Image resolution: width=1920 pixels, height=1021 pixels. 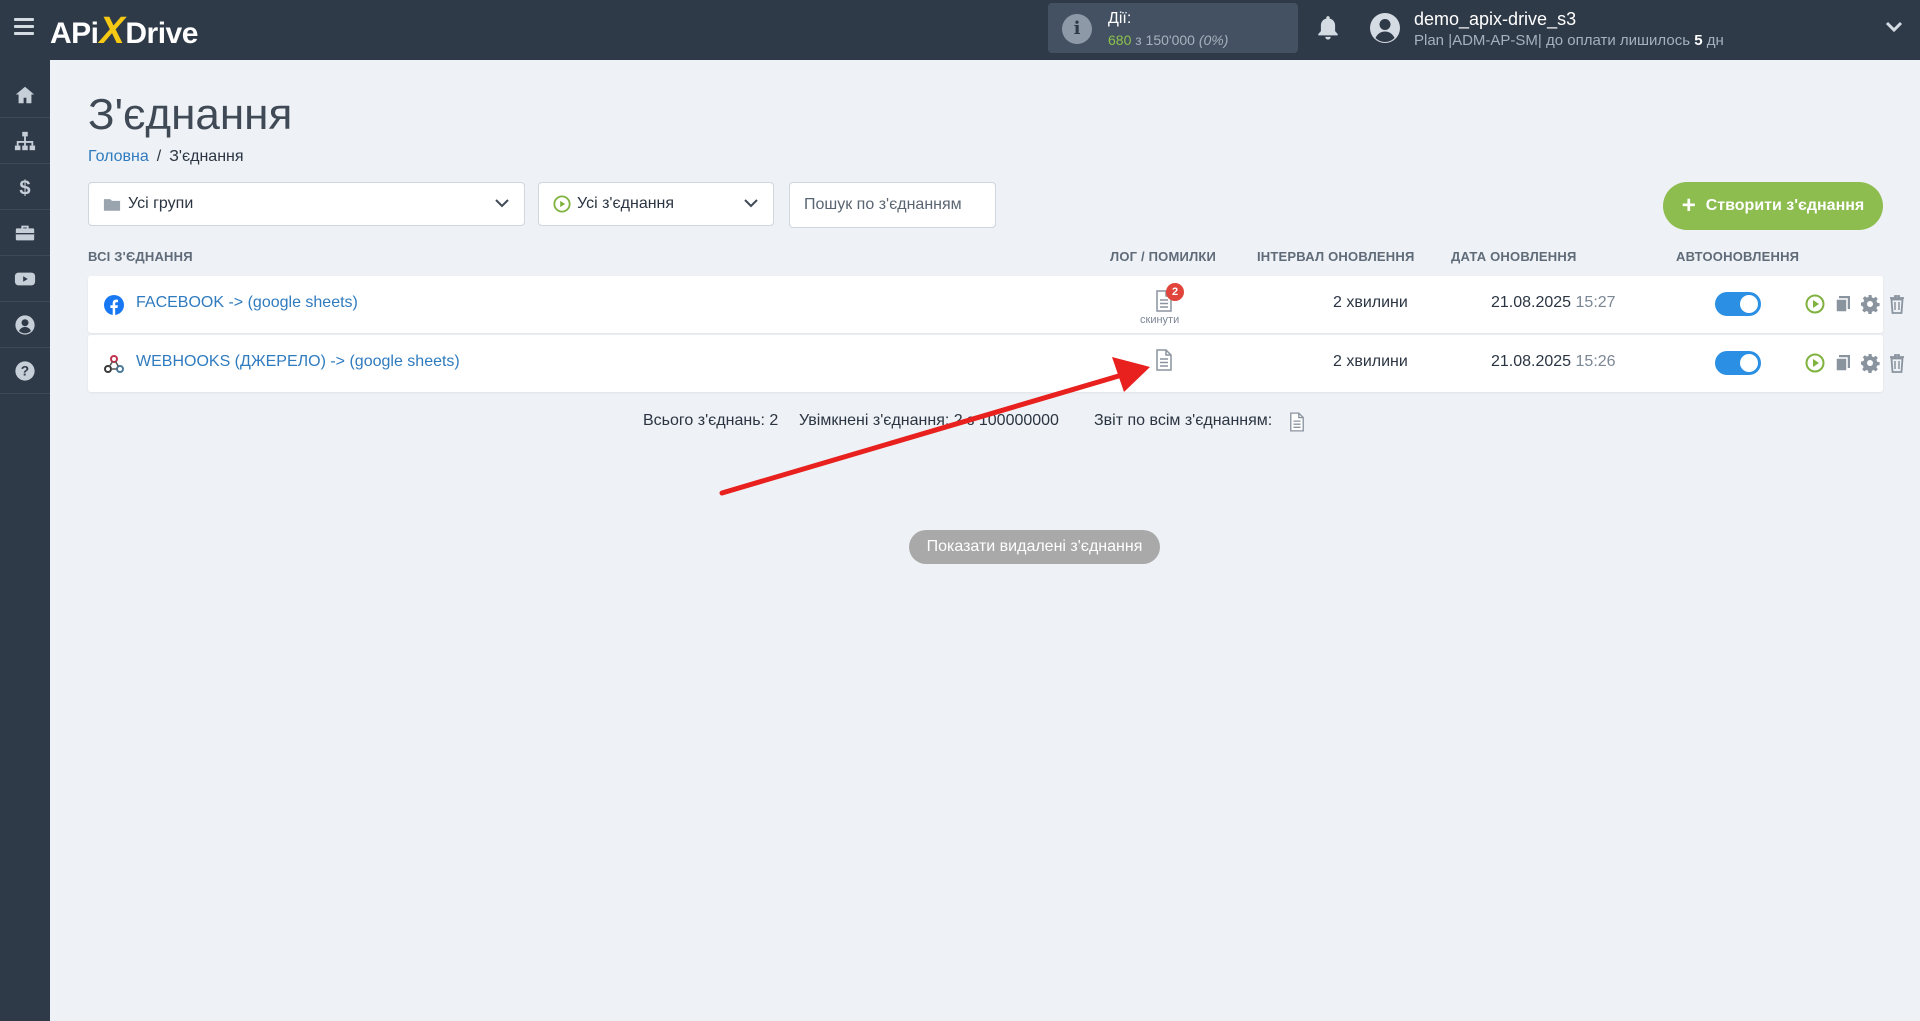 I want to click on show-deleted-button: Показати видалені з'єднання, so click(x=1034, y=547).